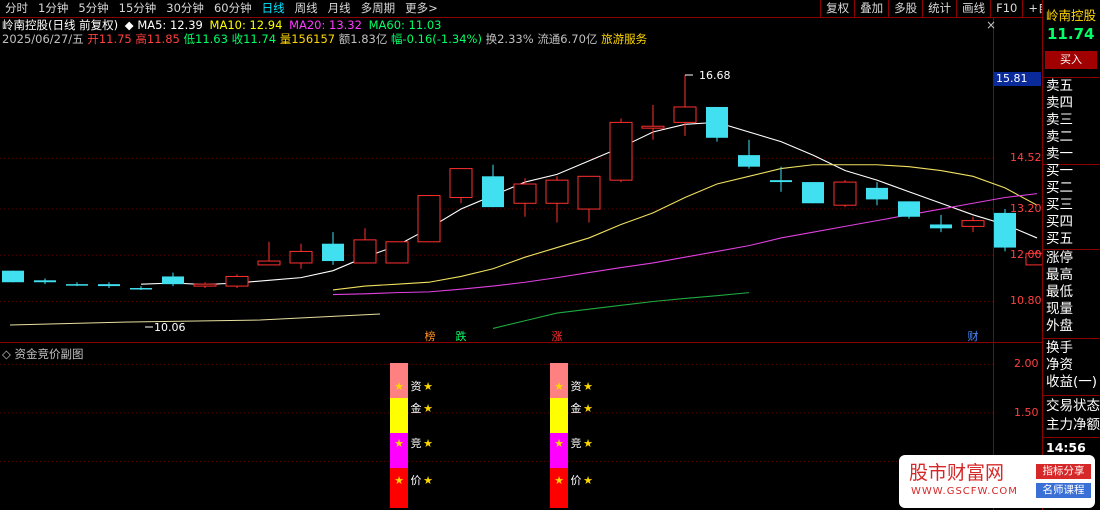 The height and width of the screenshot is (510, 1100). Describe the element at coordinates (973, 336) in the screenshot. I see `event-badge: 财` at that location.